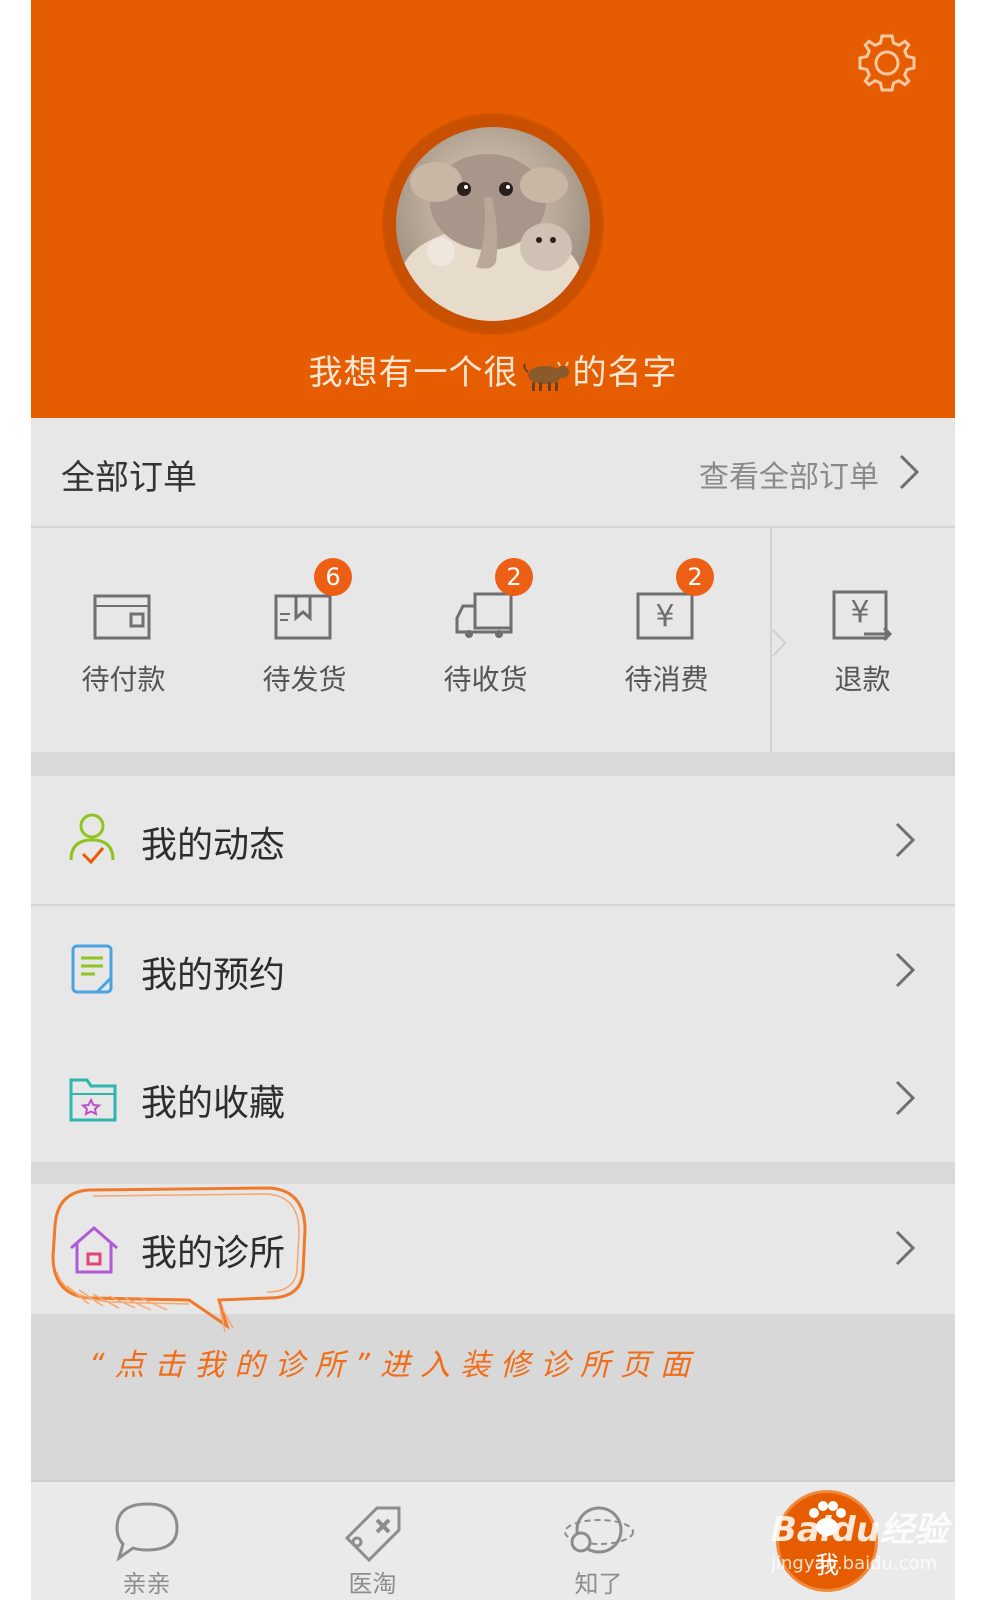 The image size is (986, 1600). What do you see at coordinates (213, 1103) in the screenshot?
I see `menu-item-label: 我的收藏` at bounding box center [213, 1103].